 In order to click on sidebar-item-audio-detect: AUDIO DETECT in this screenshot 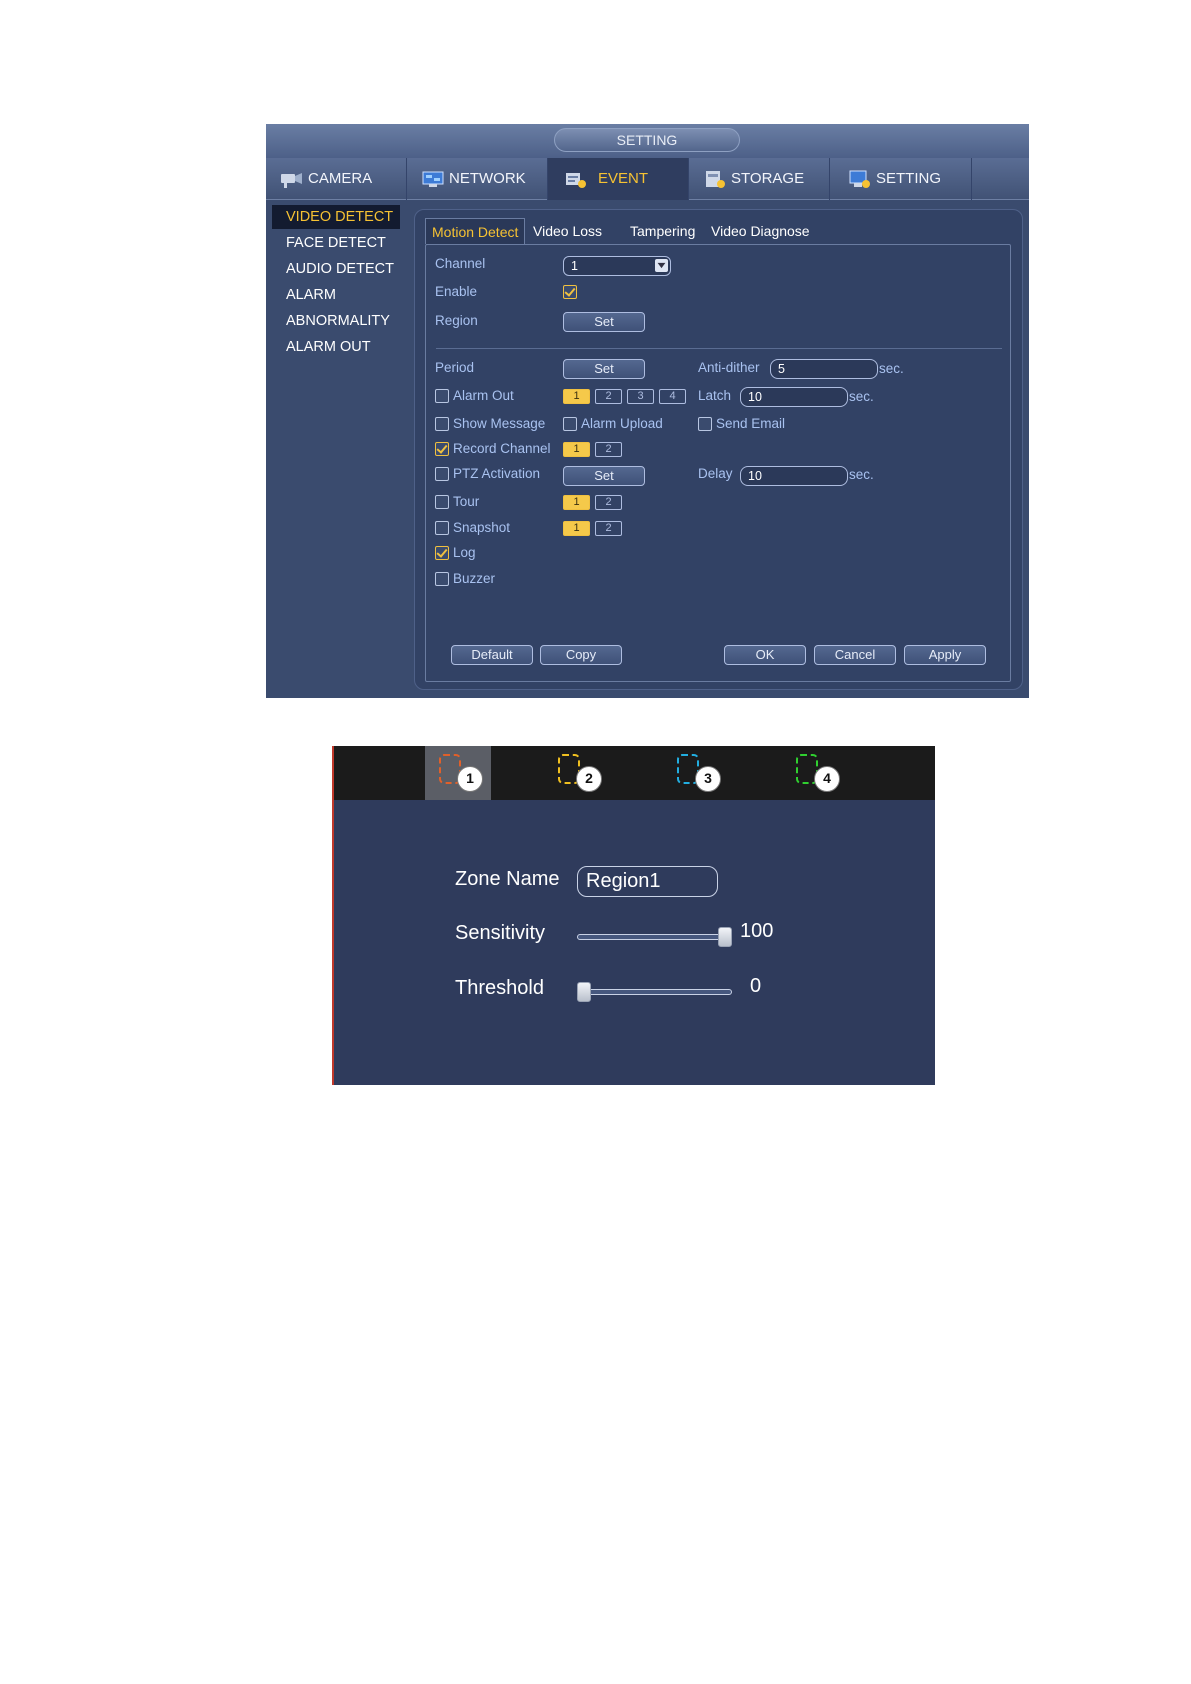, I will do `click(336, 269)`.